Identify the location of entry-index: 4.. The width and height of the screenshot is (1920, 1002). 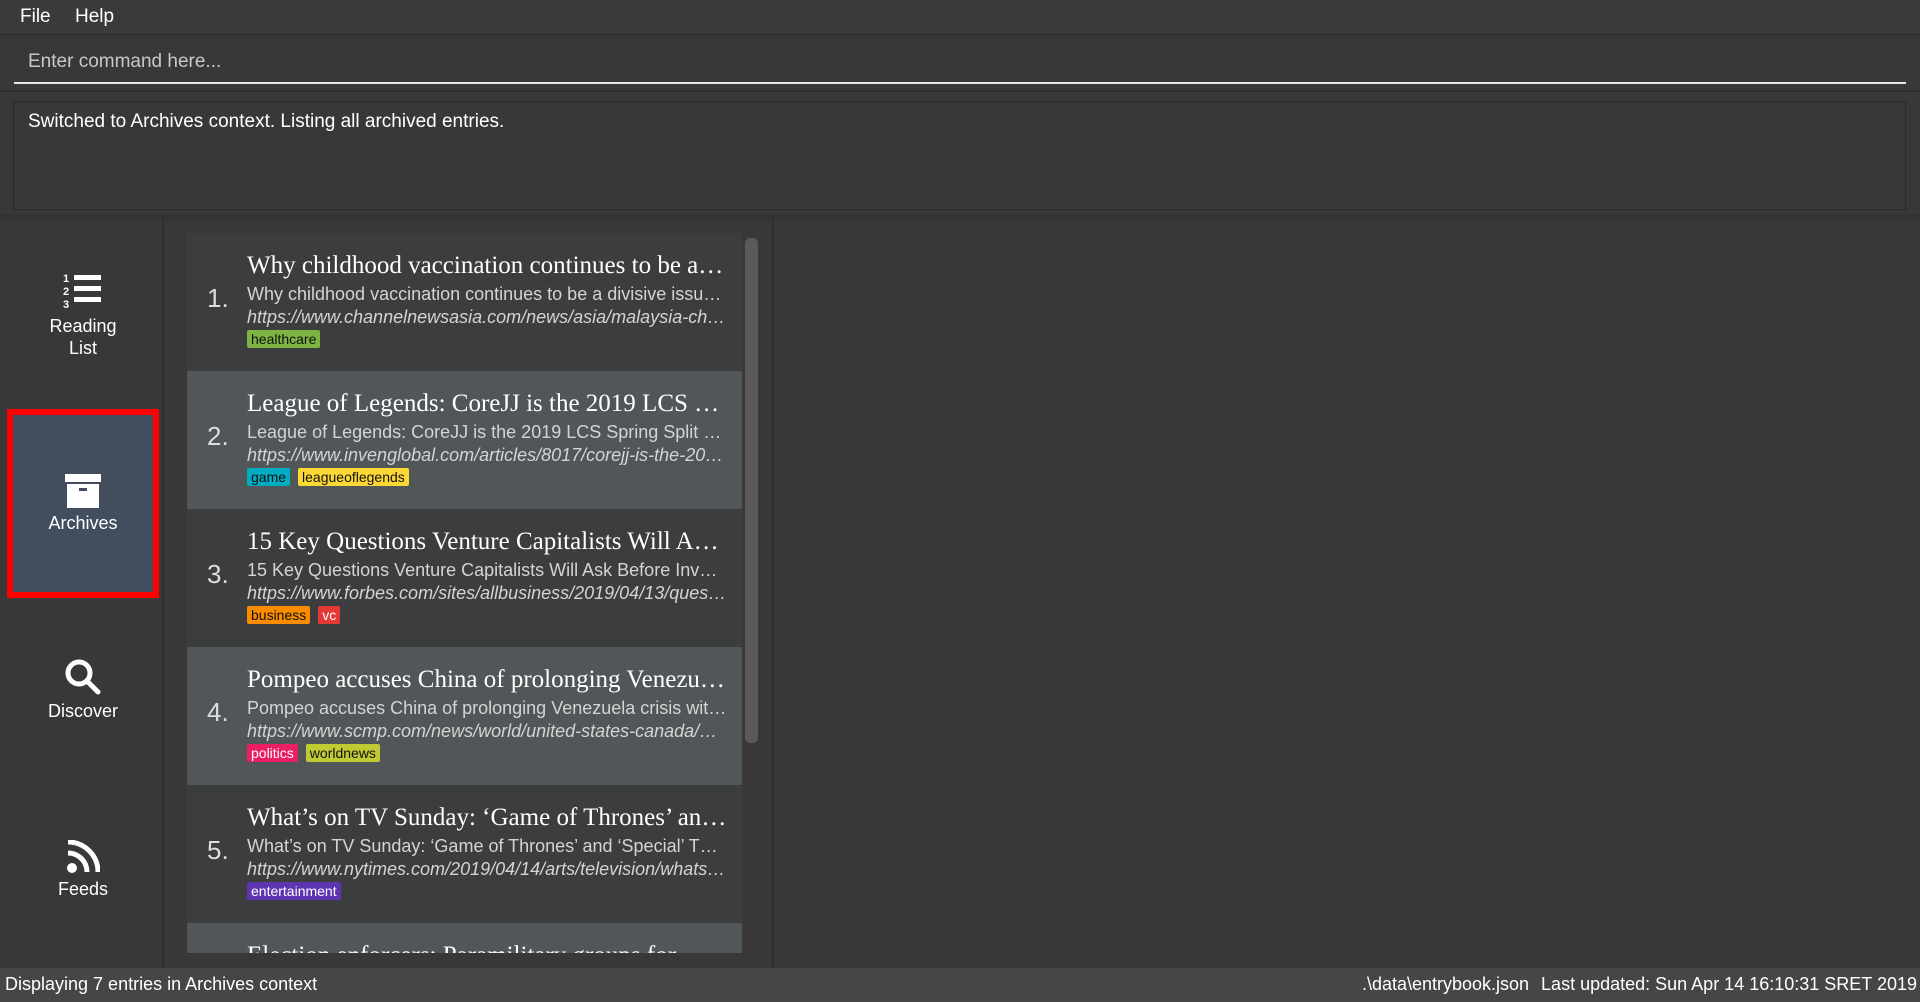
(218, 712).